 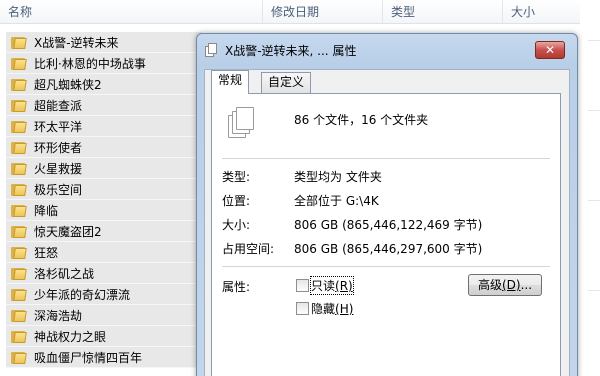 What do you see at coordinates (58, 189) in the screenshot?
I see `folder-name: 极乐空间` at bounding box center [58, 189].